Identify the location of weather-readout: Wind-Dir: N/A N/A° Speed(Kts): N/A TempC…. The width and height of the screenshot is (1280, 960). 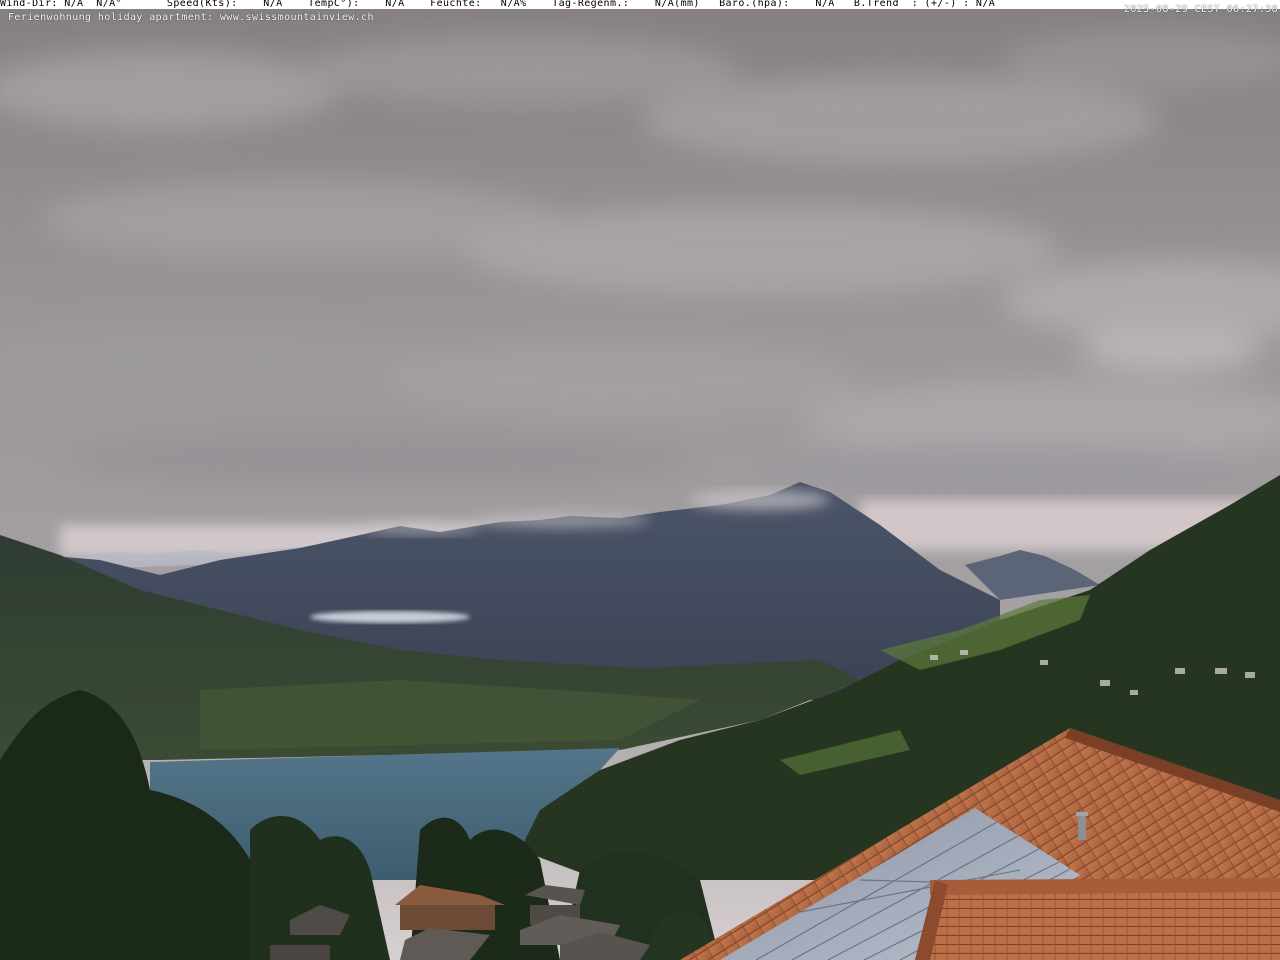
(498, 4).